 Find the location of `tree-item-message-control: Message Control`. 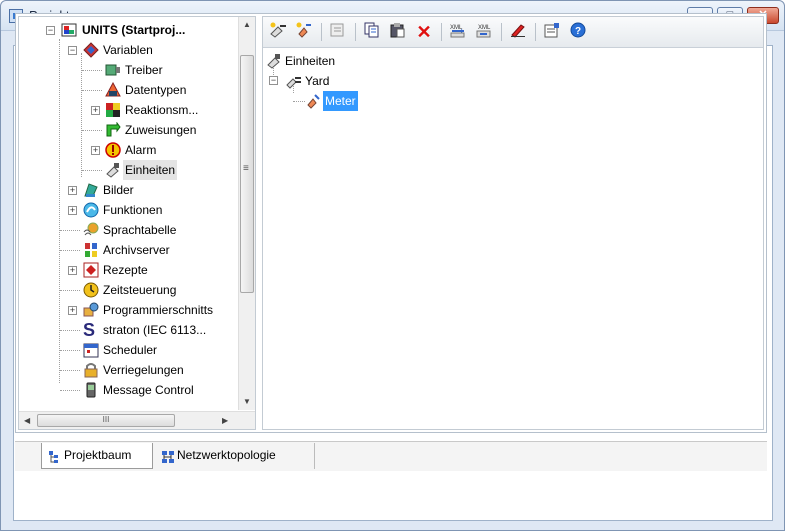

tree-item-message-control: Message Control is located at coordinates (129, 390).